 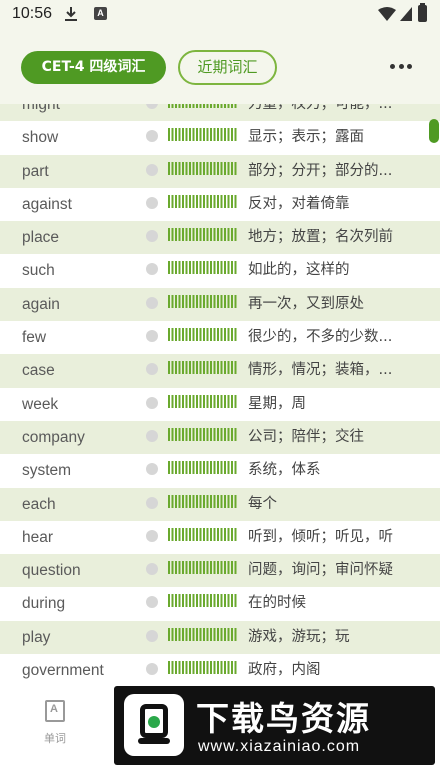 What do you see at coordinates (220, 437) in the screenshot?
I see `word-row: company 公司；陪伴；交往` at bounding box center [220, 437].